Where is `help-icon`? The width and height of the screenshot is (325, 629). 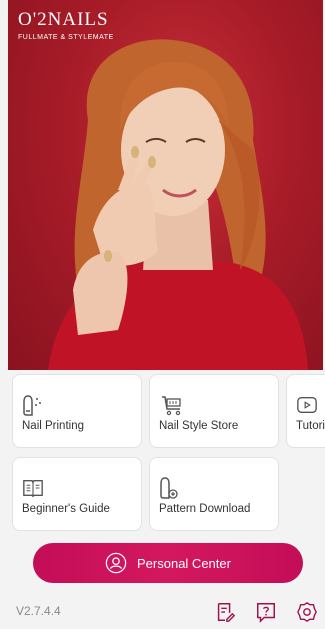
help-icon is located at coordinates (266, 612).